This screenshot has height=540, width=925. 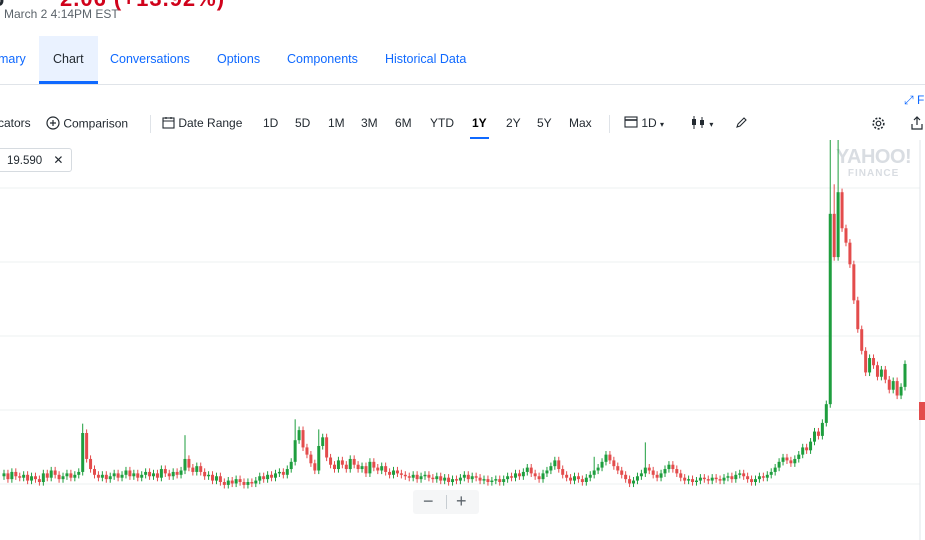 What do you see at coordinates (302, 123) in the screenshot?
I see `range-5d: 5D` at bounding box center [302, 123].